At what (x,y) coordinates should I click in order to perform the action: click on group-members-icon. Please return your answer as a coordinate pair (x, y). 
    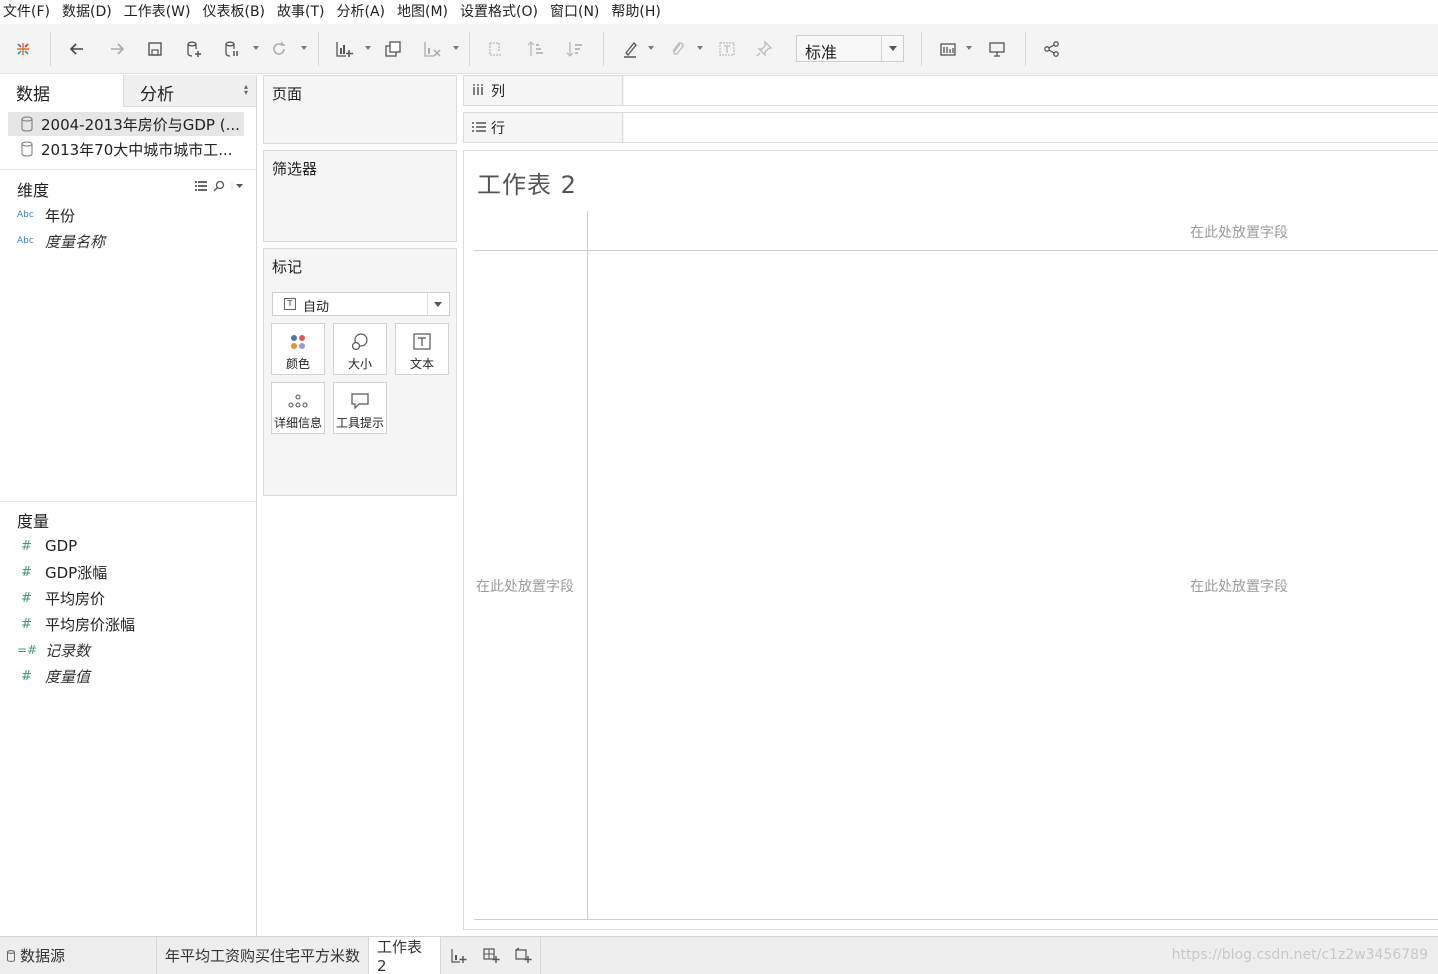
    Looking at the image, I should click on (677, 49).